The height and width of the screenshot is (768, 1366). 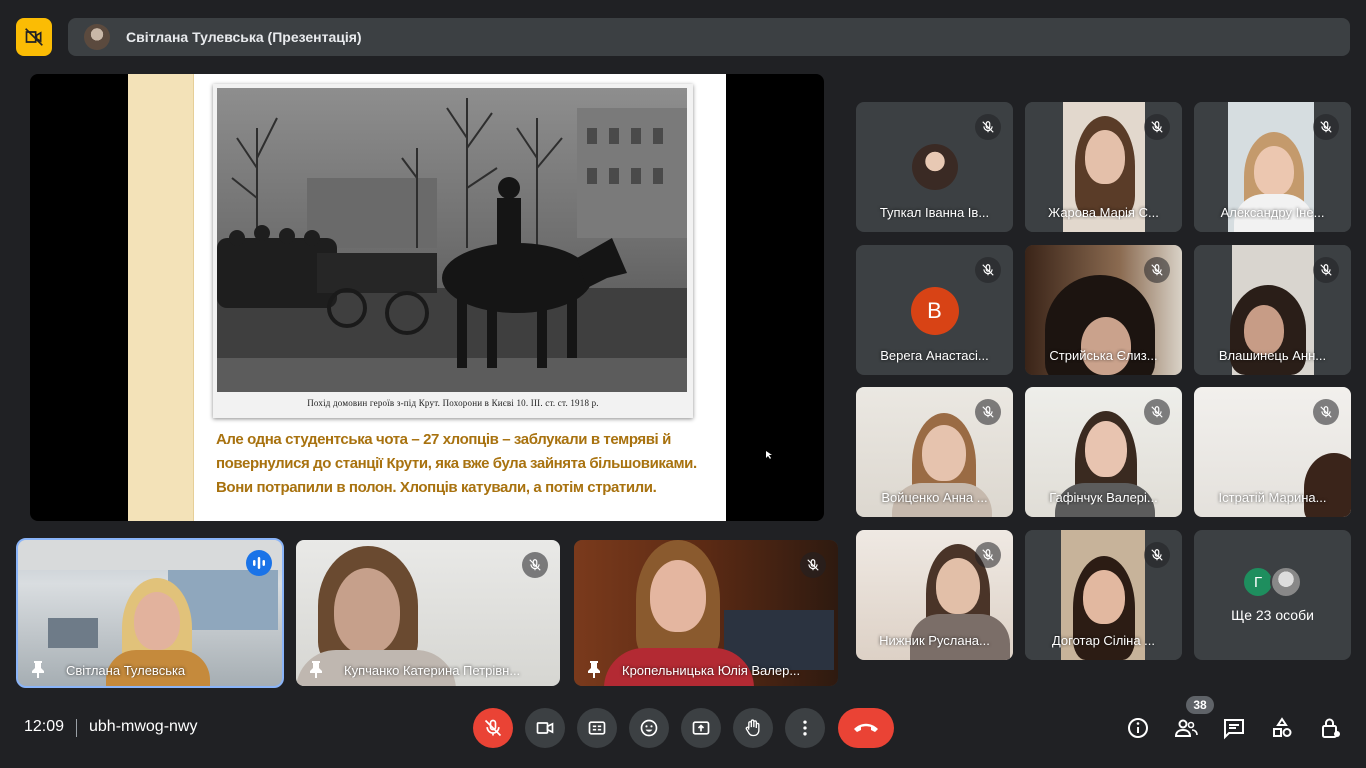 I want to click on participants-button, so click(x=1186, y=728).